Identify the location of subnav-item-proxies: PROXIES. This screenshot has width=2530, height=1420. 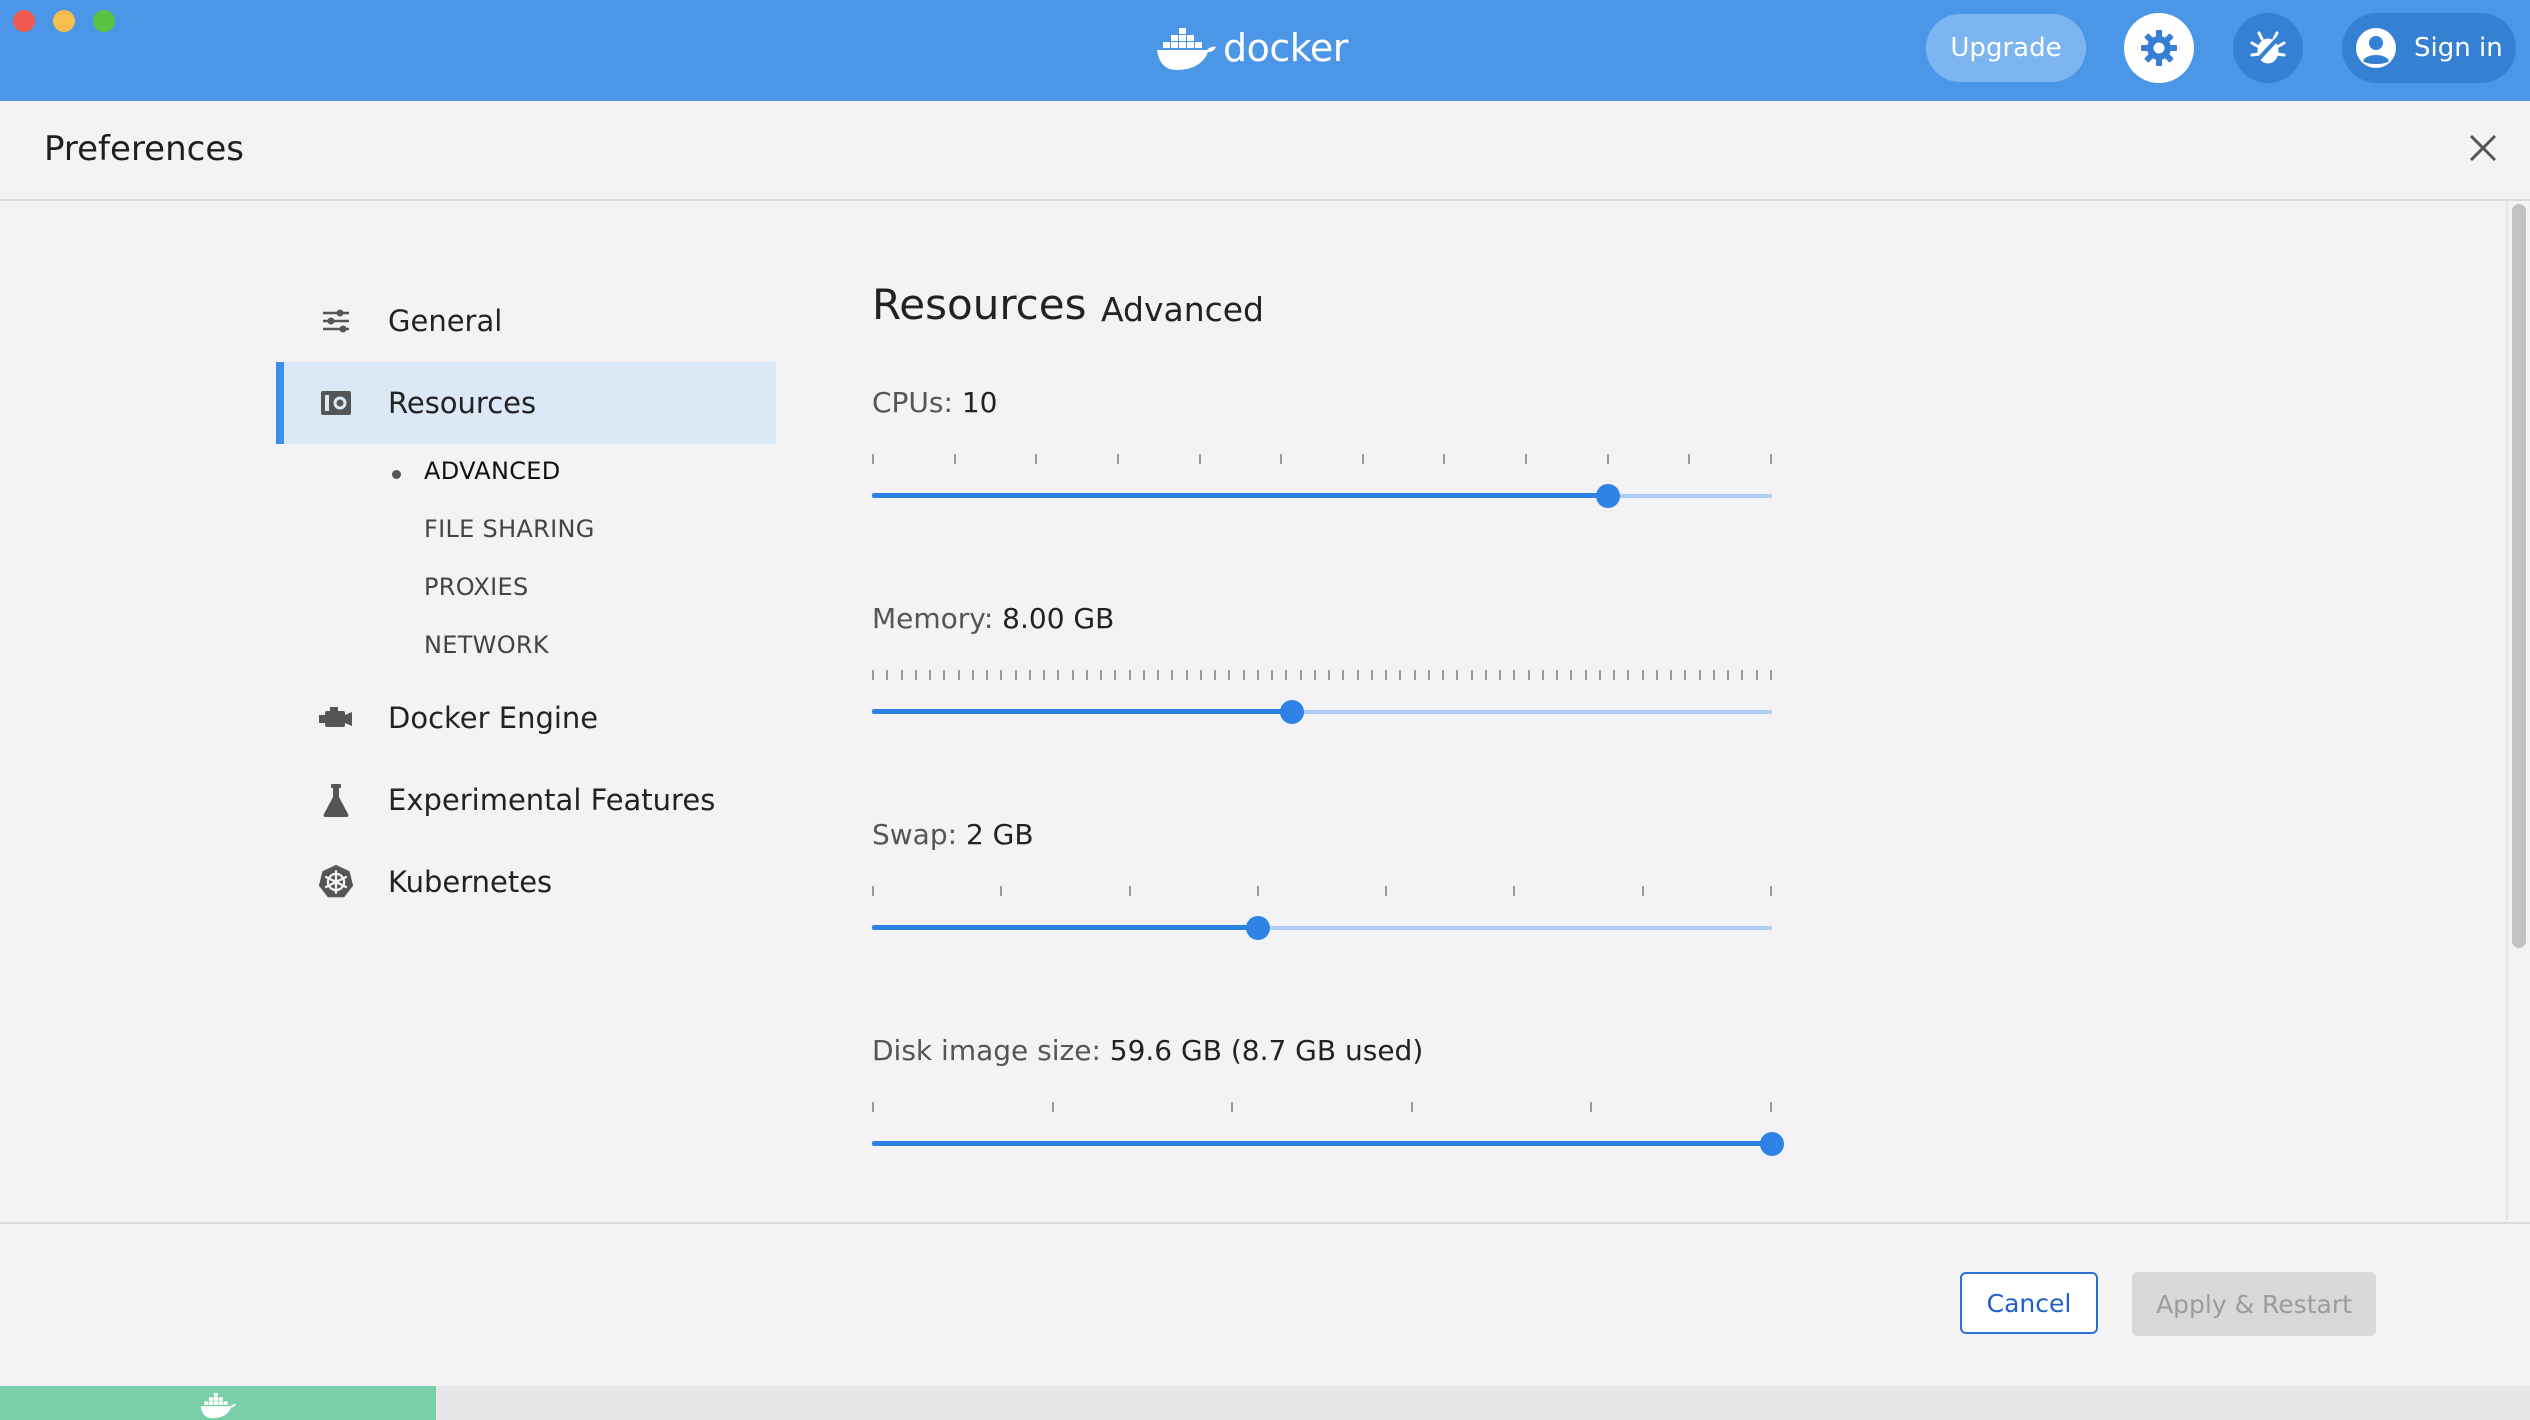
(476, 587).